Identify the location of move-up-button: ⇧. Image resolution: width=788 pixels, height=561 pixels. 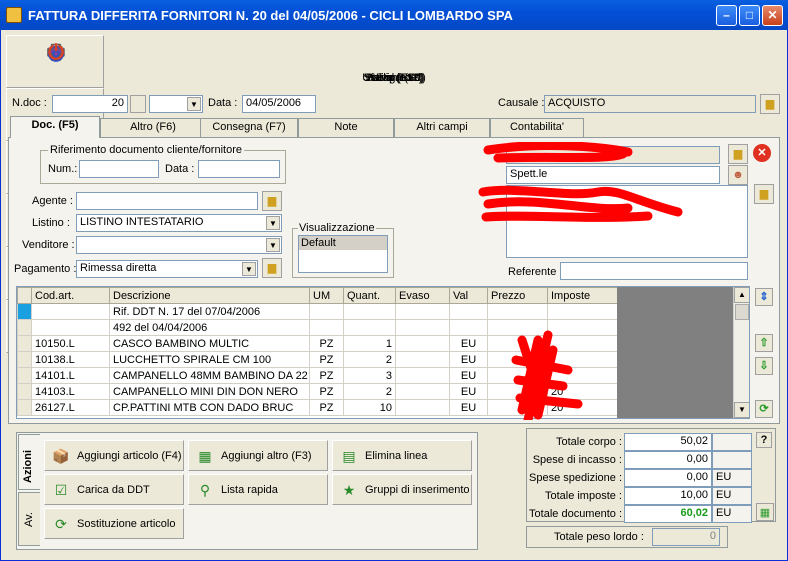
(764, 343).